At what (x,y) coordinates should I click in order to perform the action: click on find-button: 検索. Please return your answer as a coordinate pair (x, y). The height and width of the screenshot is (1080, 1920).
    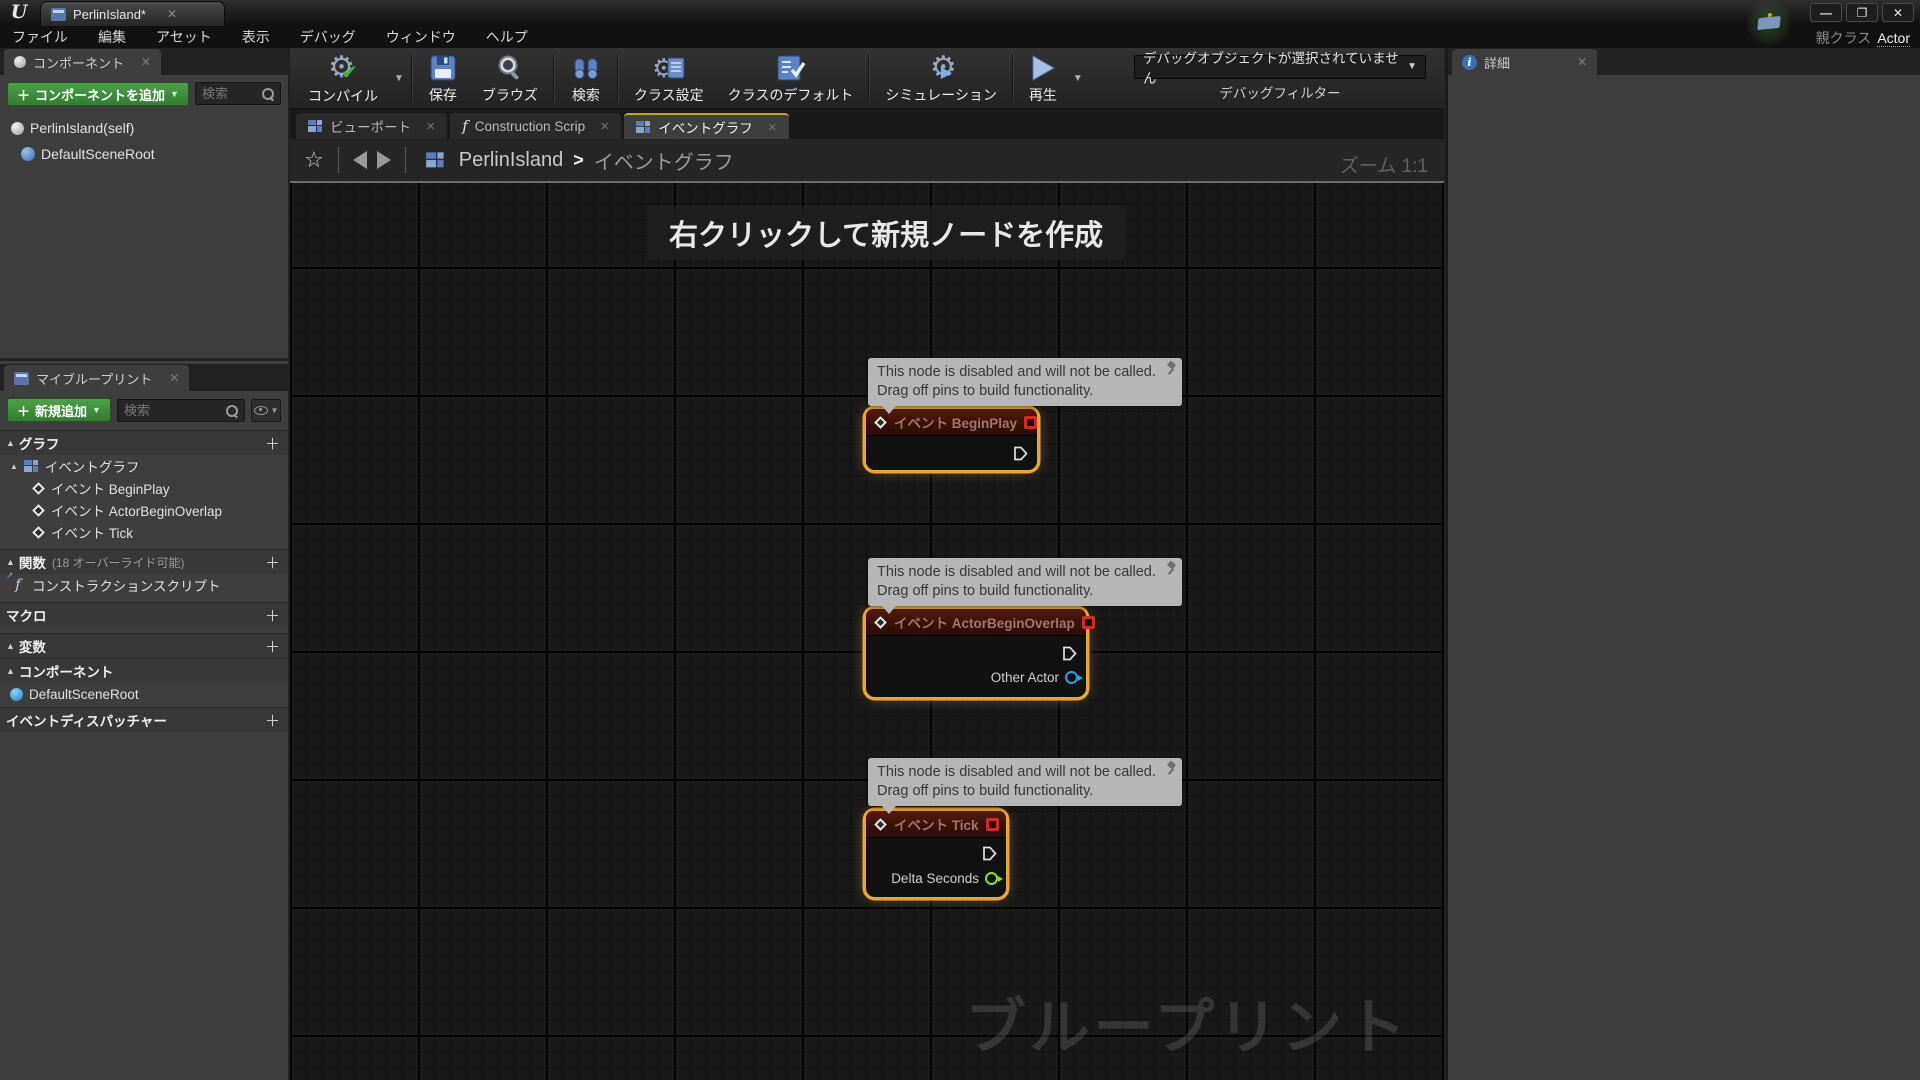
    Looking at the image, I should click on (586, 78).